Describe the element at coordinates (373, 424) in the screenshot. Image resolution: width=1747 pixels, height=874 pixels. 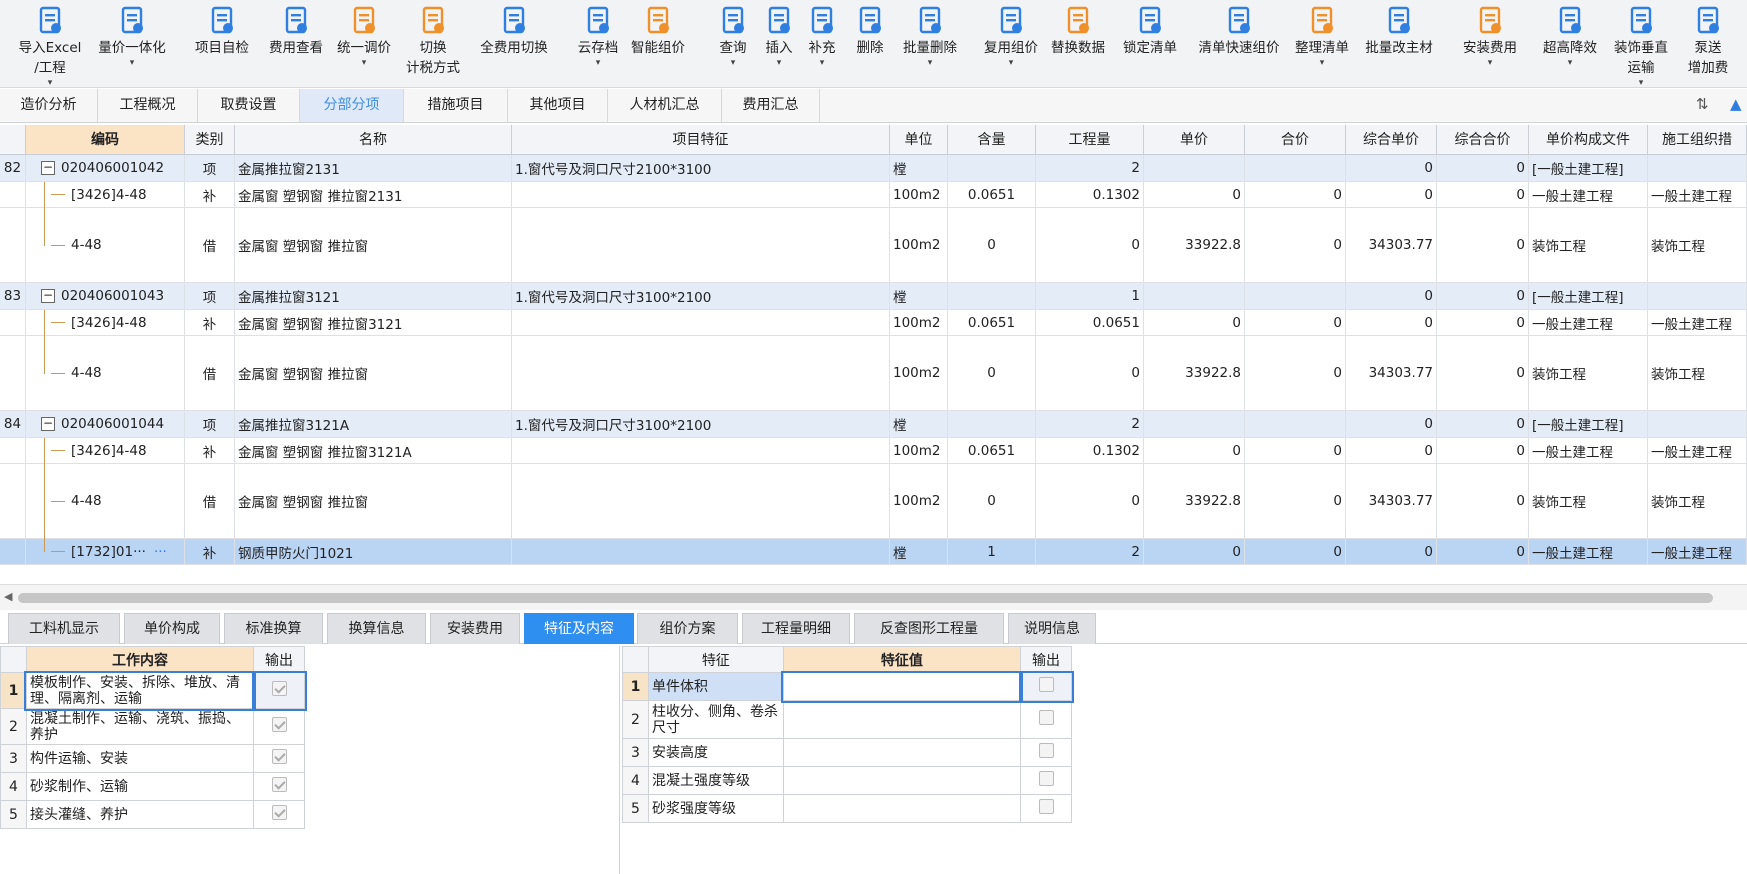
I see `cell-name: 金属推拉窗3121A` at that location.